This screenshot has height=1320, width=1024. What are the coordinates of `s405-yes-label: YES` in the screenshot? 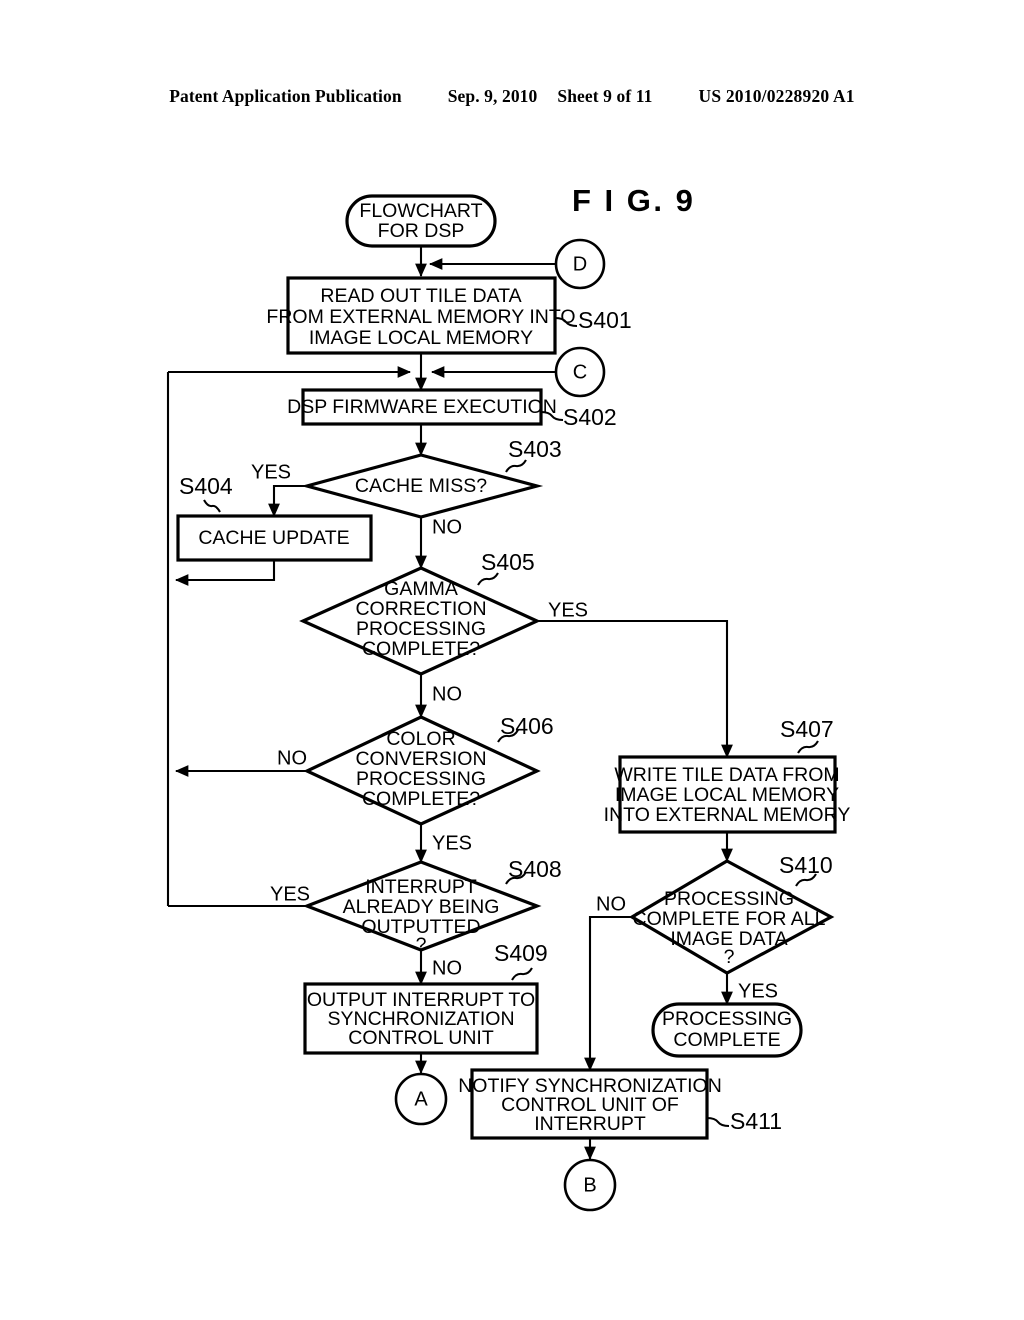 It's located at (568, 610).